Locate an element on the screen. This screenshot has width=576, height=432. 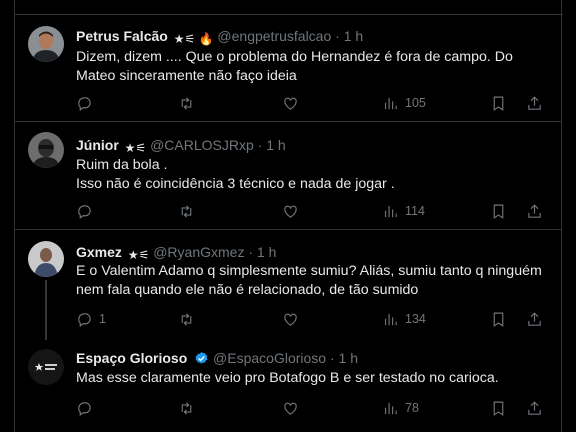
views-button: 114 is located at coordinates (403, 211).